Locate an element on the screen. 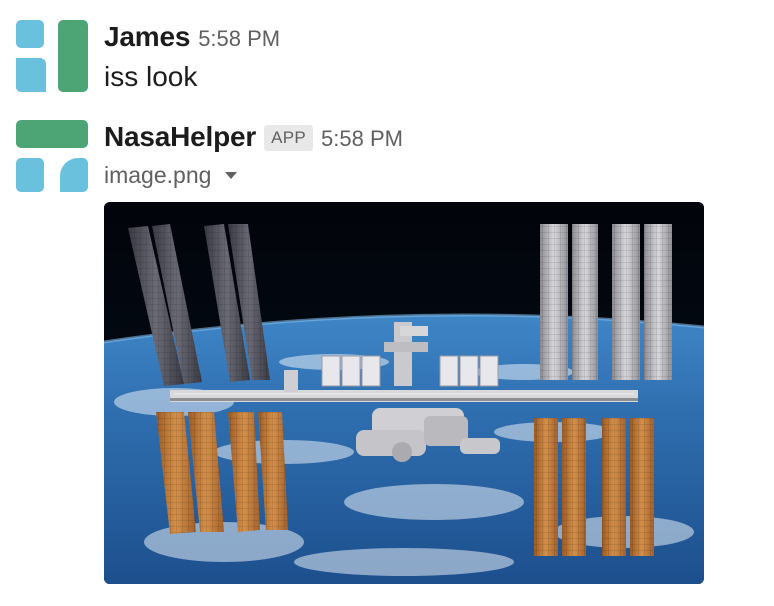  app-badge: APP is located at coordinates (289, 138).